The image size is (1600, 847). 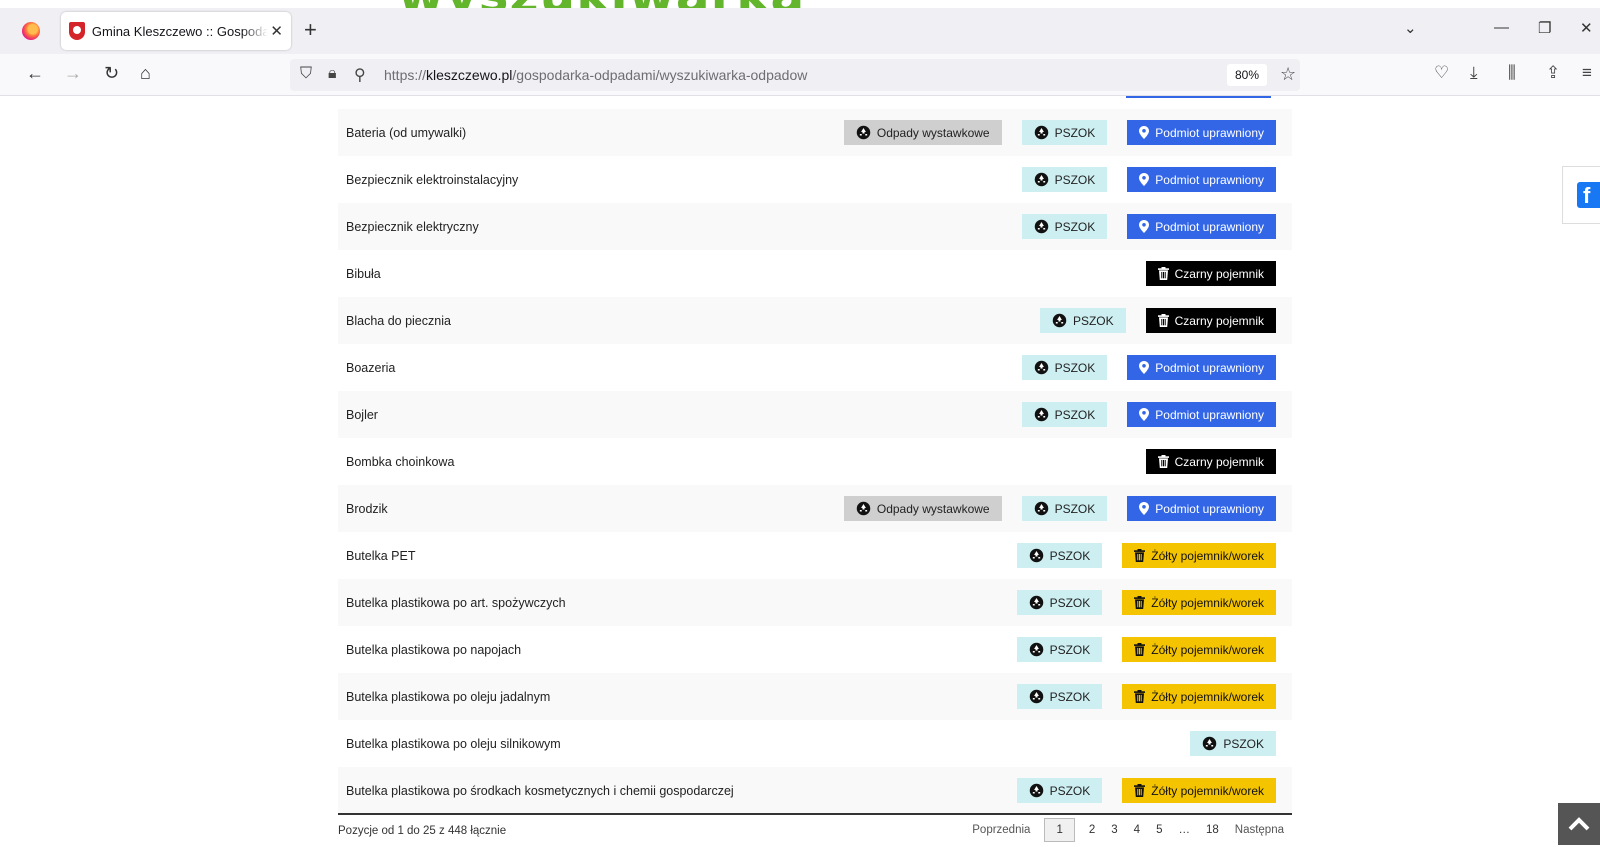 What do you see at coordinates (1137, 830) in the screenshot?
I see `pagination-page: 4` at bounding box center [1137, 830].